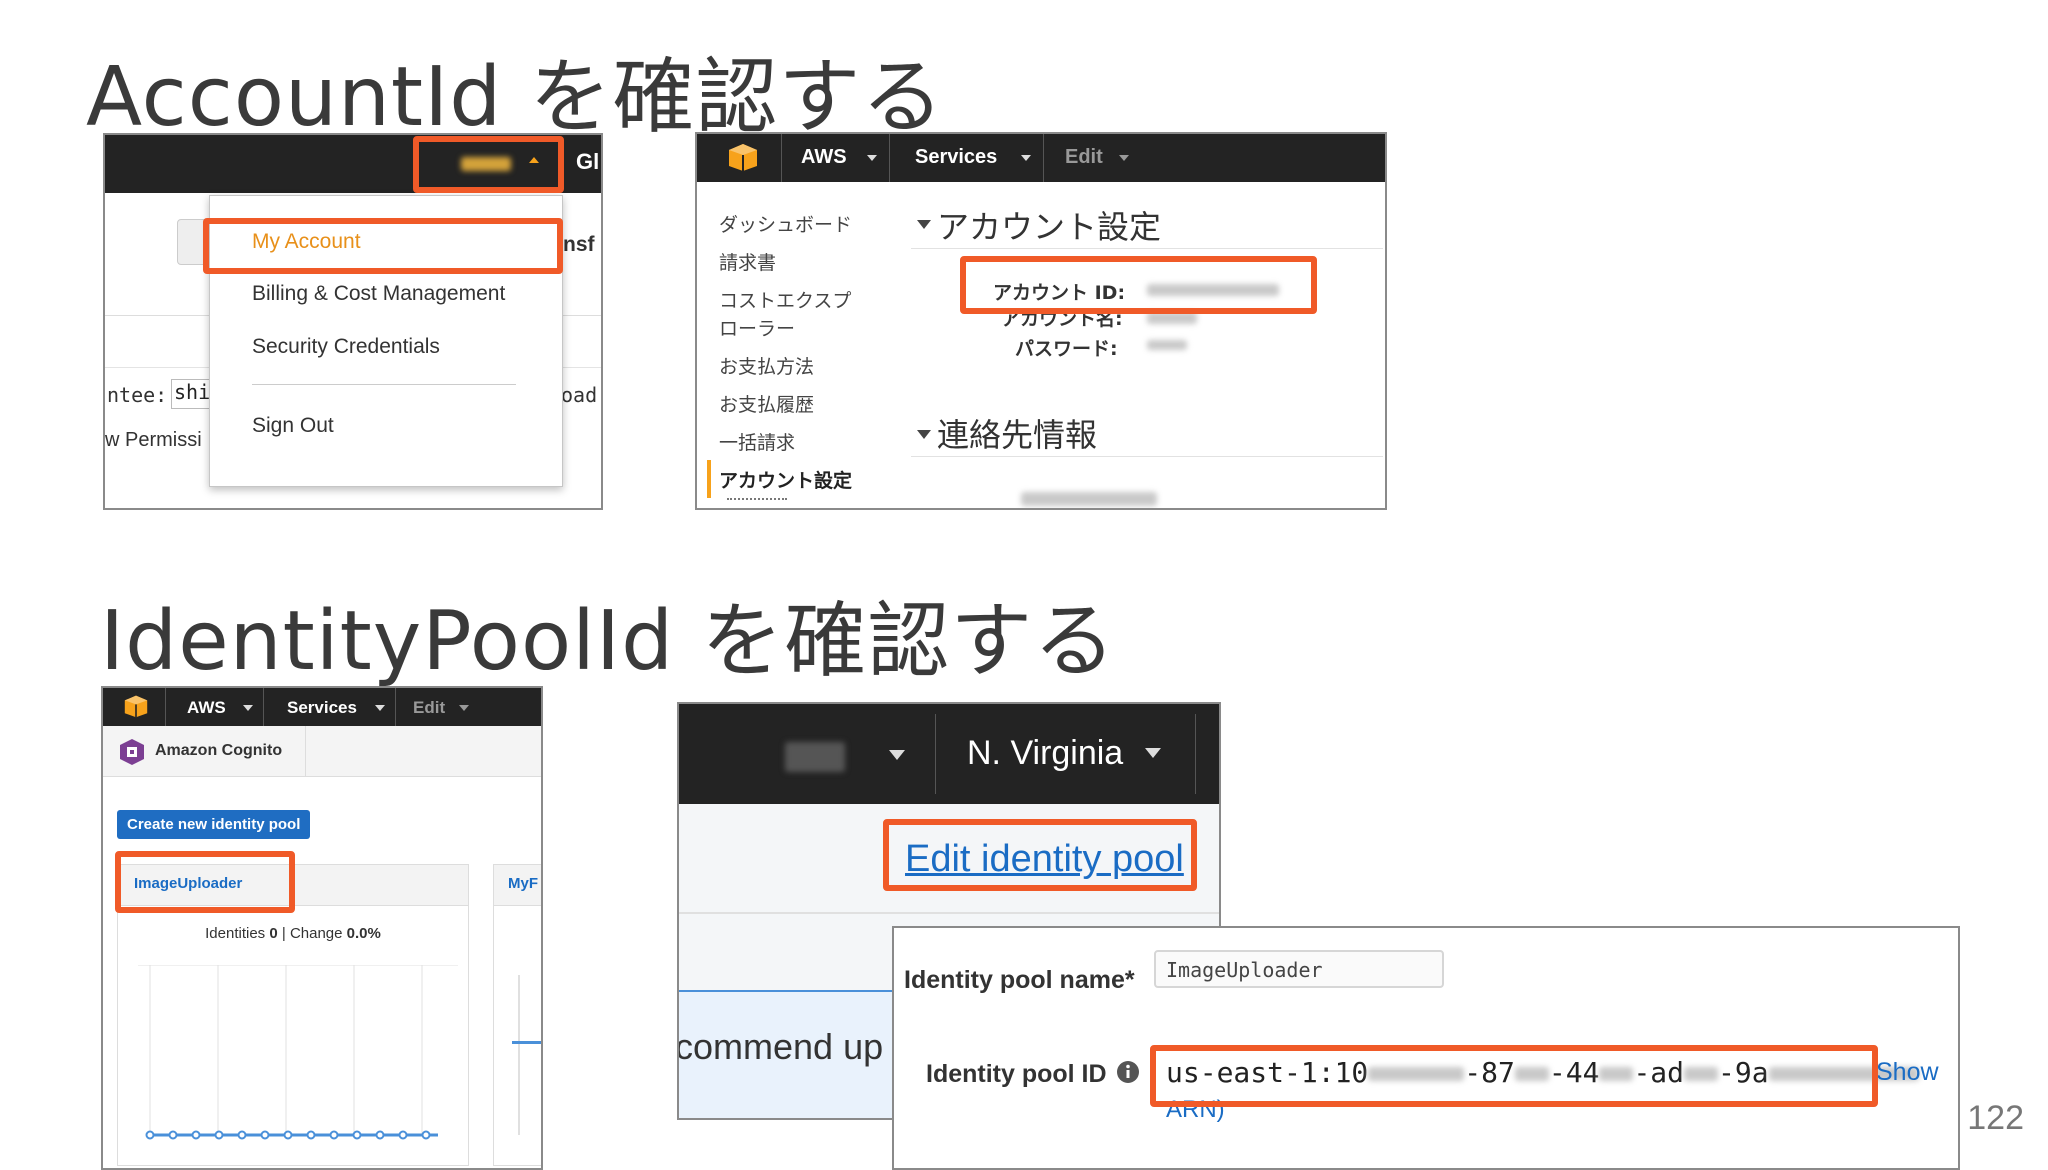 The image size is (2048, 1170). What do you see at coordinates (1995, 1118) in the screenshot?
I see `page-number: 122` at bounding box center [1995, 1118].